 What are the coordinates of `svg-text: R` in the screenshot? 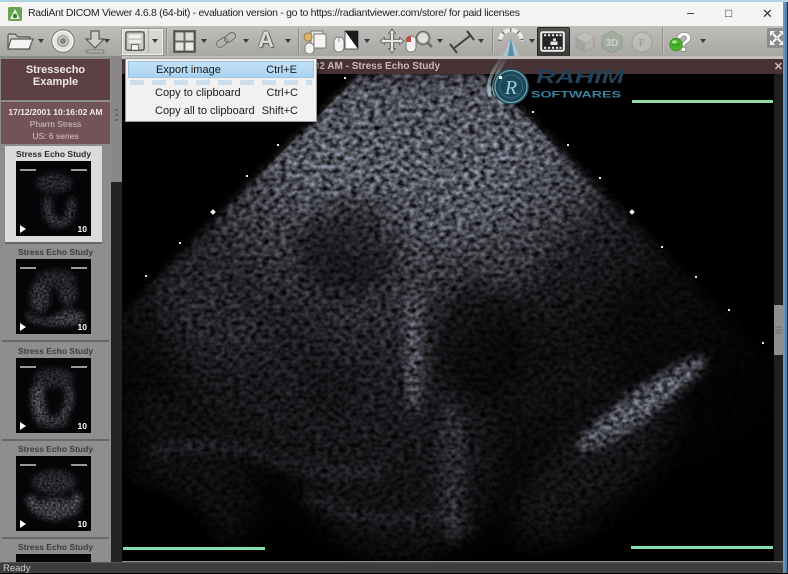 It's located at (510, 88).